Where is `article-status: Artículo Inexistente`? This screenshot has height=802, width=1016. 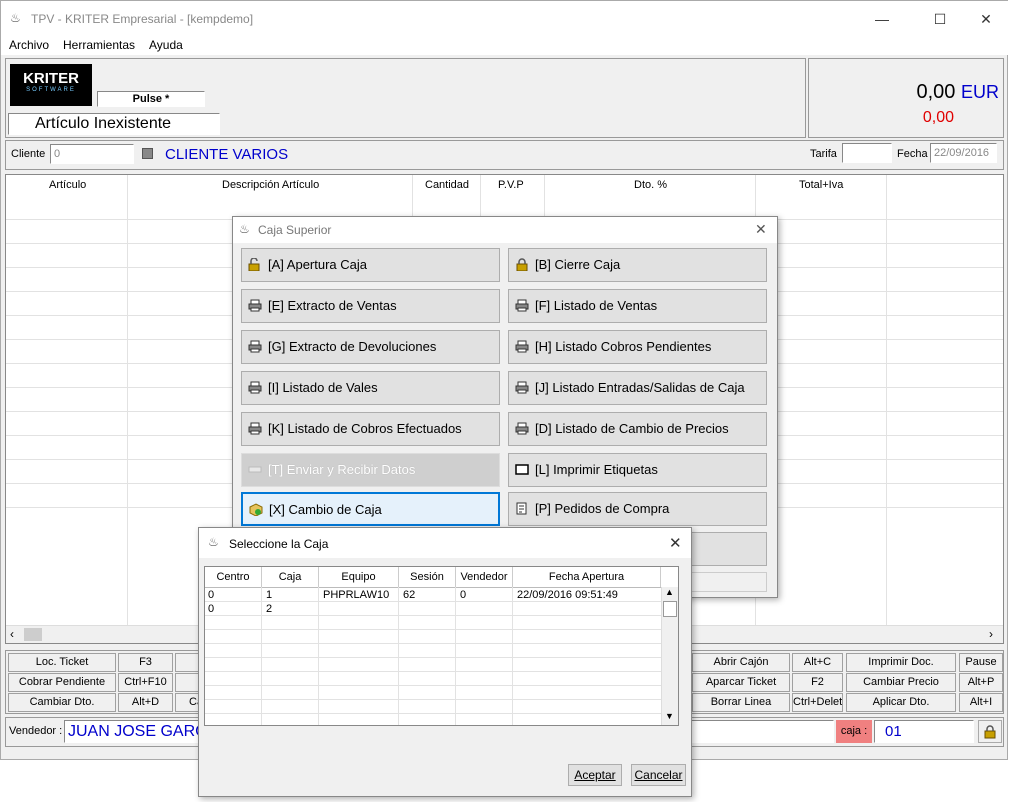 article-status: Artículo Inexistente is located at coordinates (114, 124).